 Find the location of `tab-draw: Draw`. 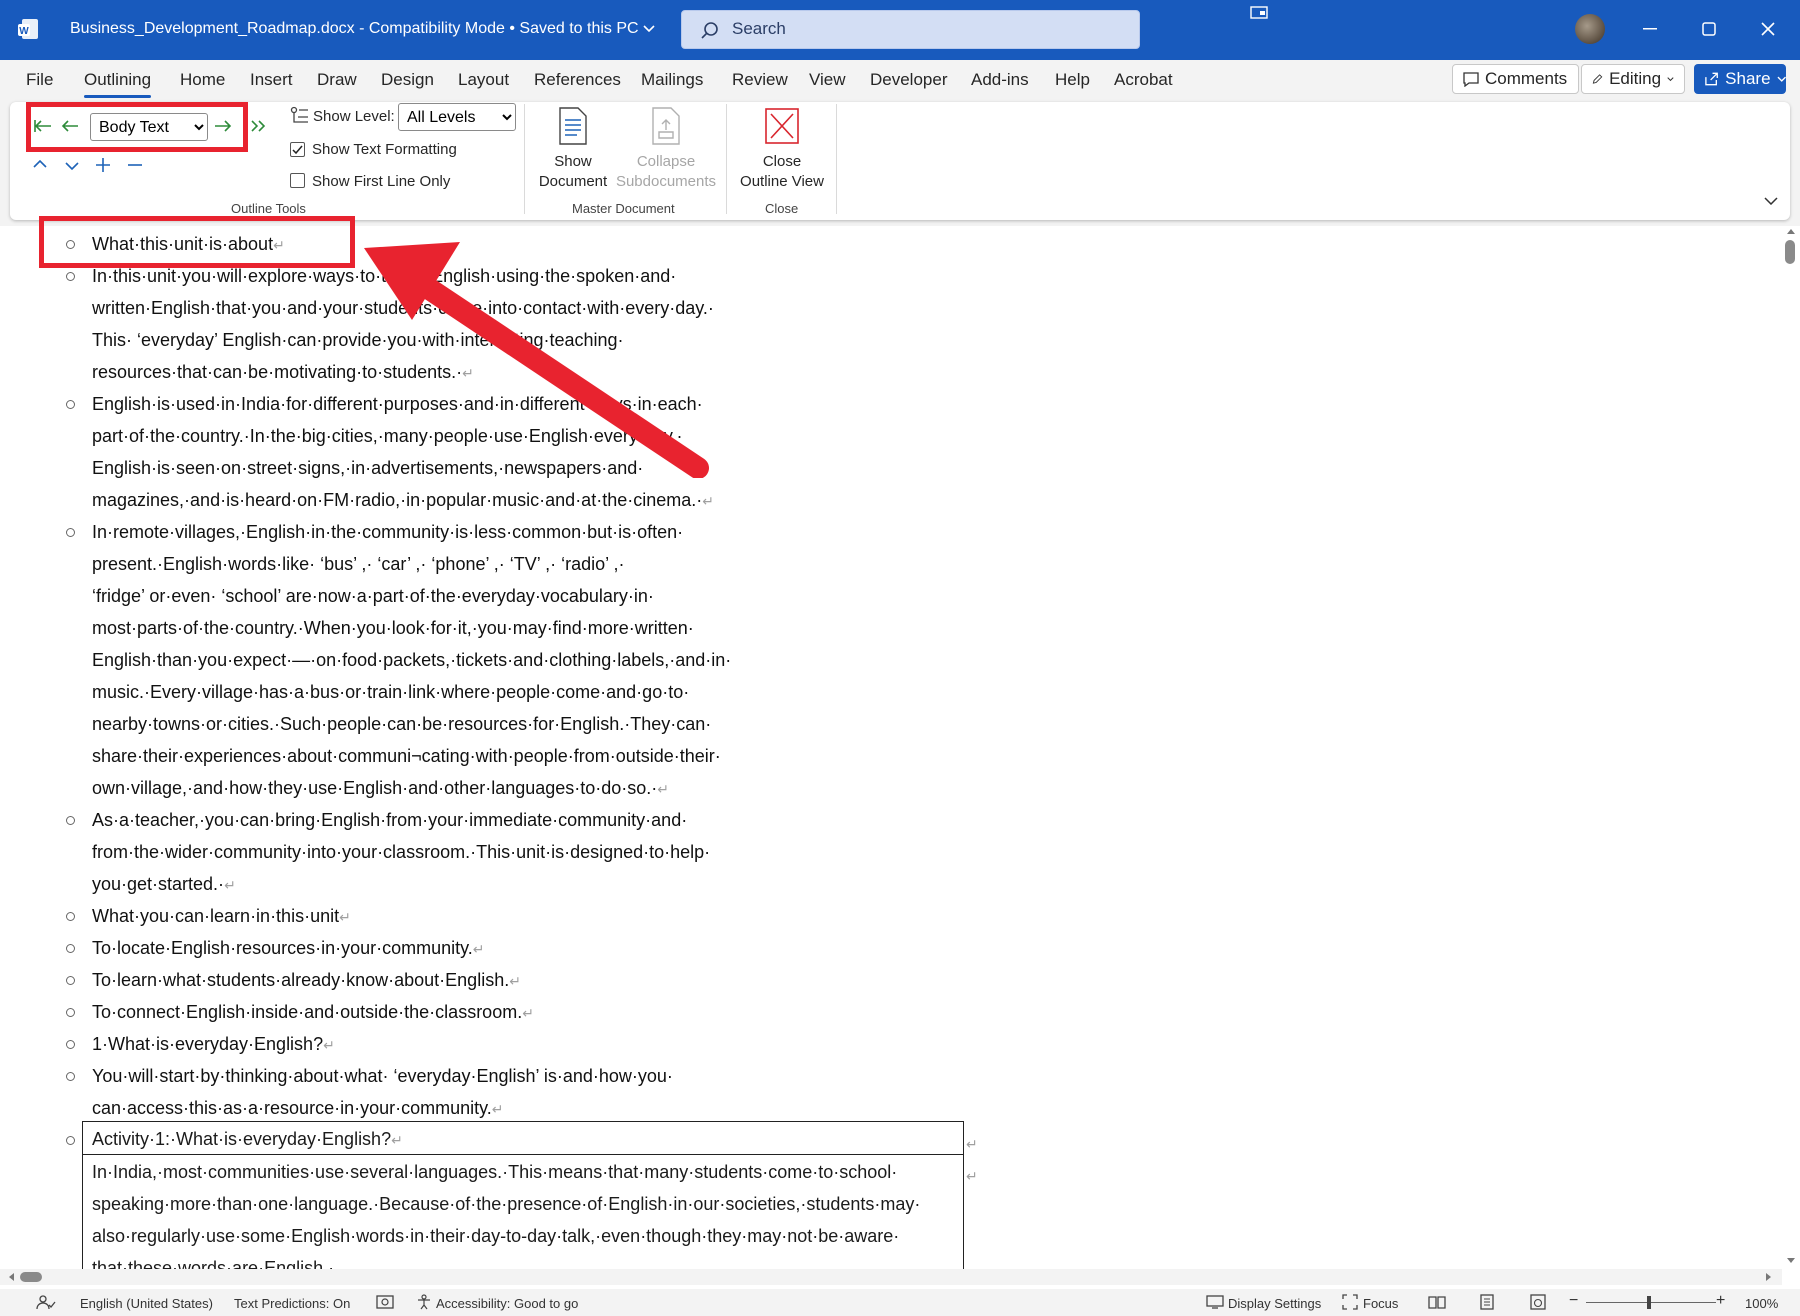

tab-draw: Draw is located at coordinates (337, 80).